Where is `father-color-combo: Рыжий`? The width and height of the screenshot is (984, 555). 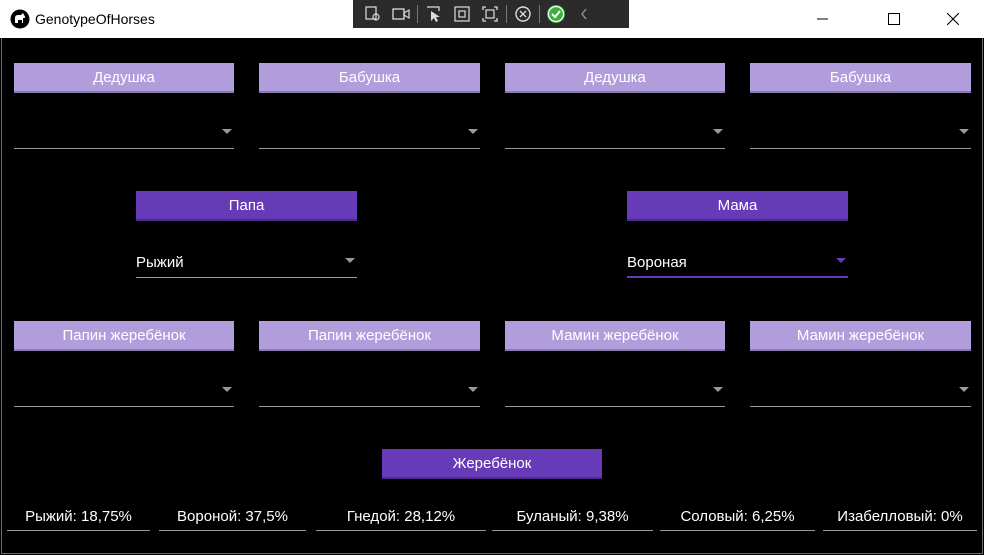 father-color-combo: Рыжий is located at coordinates (246, 263).